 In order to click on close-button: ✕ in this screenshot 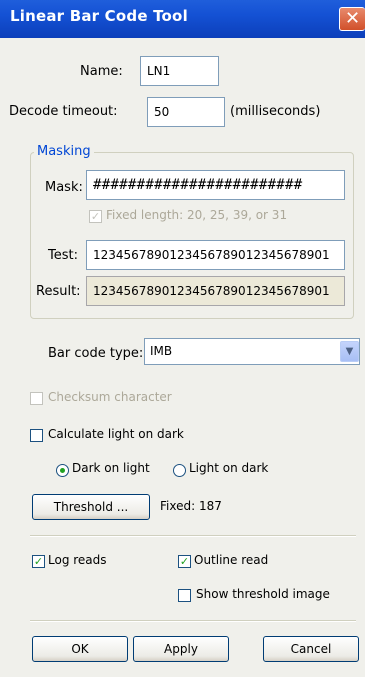, I will do `click(352, 19)`.